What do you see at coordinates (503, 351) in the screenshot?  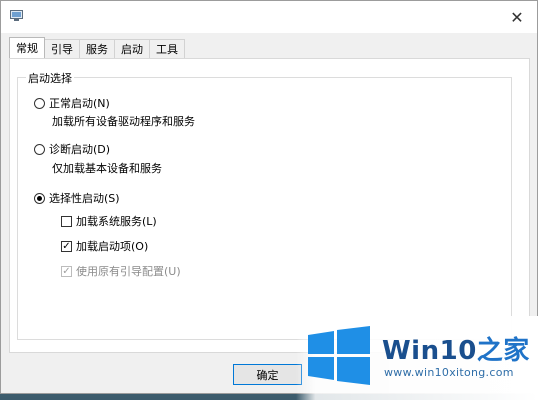 I see `watermark-brand-suffix: 之家` at bounding box center [503, 351].